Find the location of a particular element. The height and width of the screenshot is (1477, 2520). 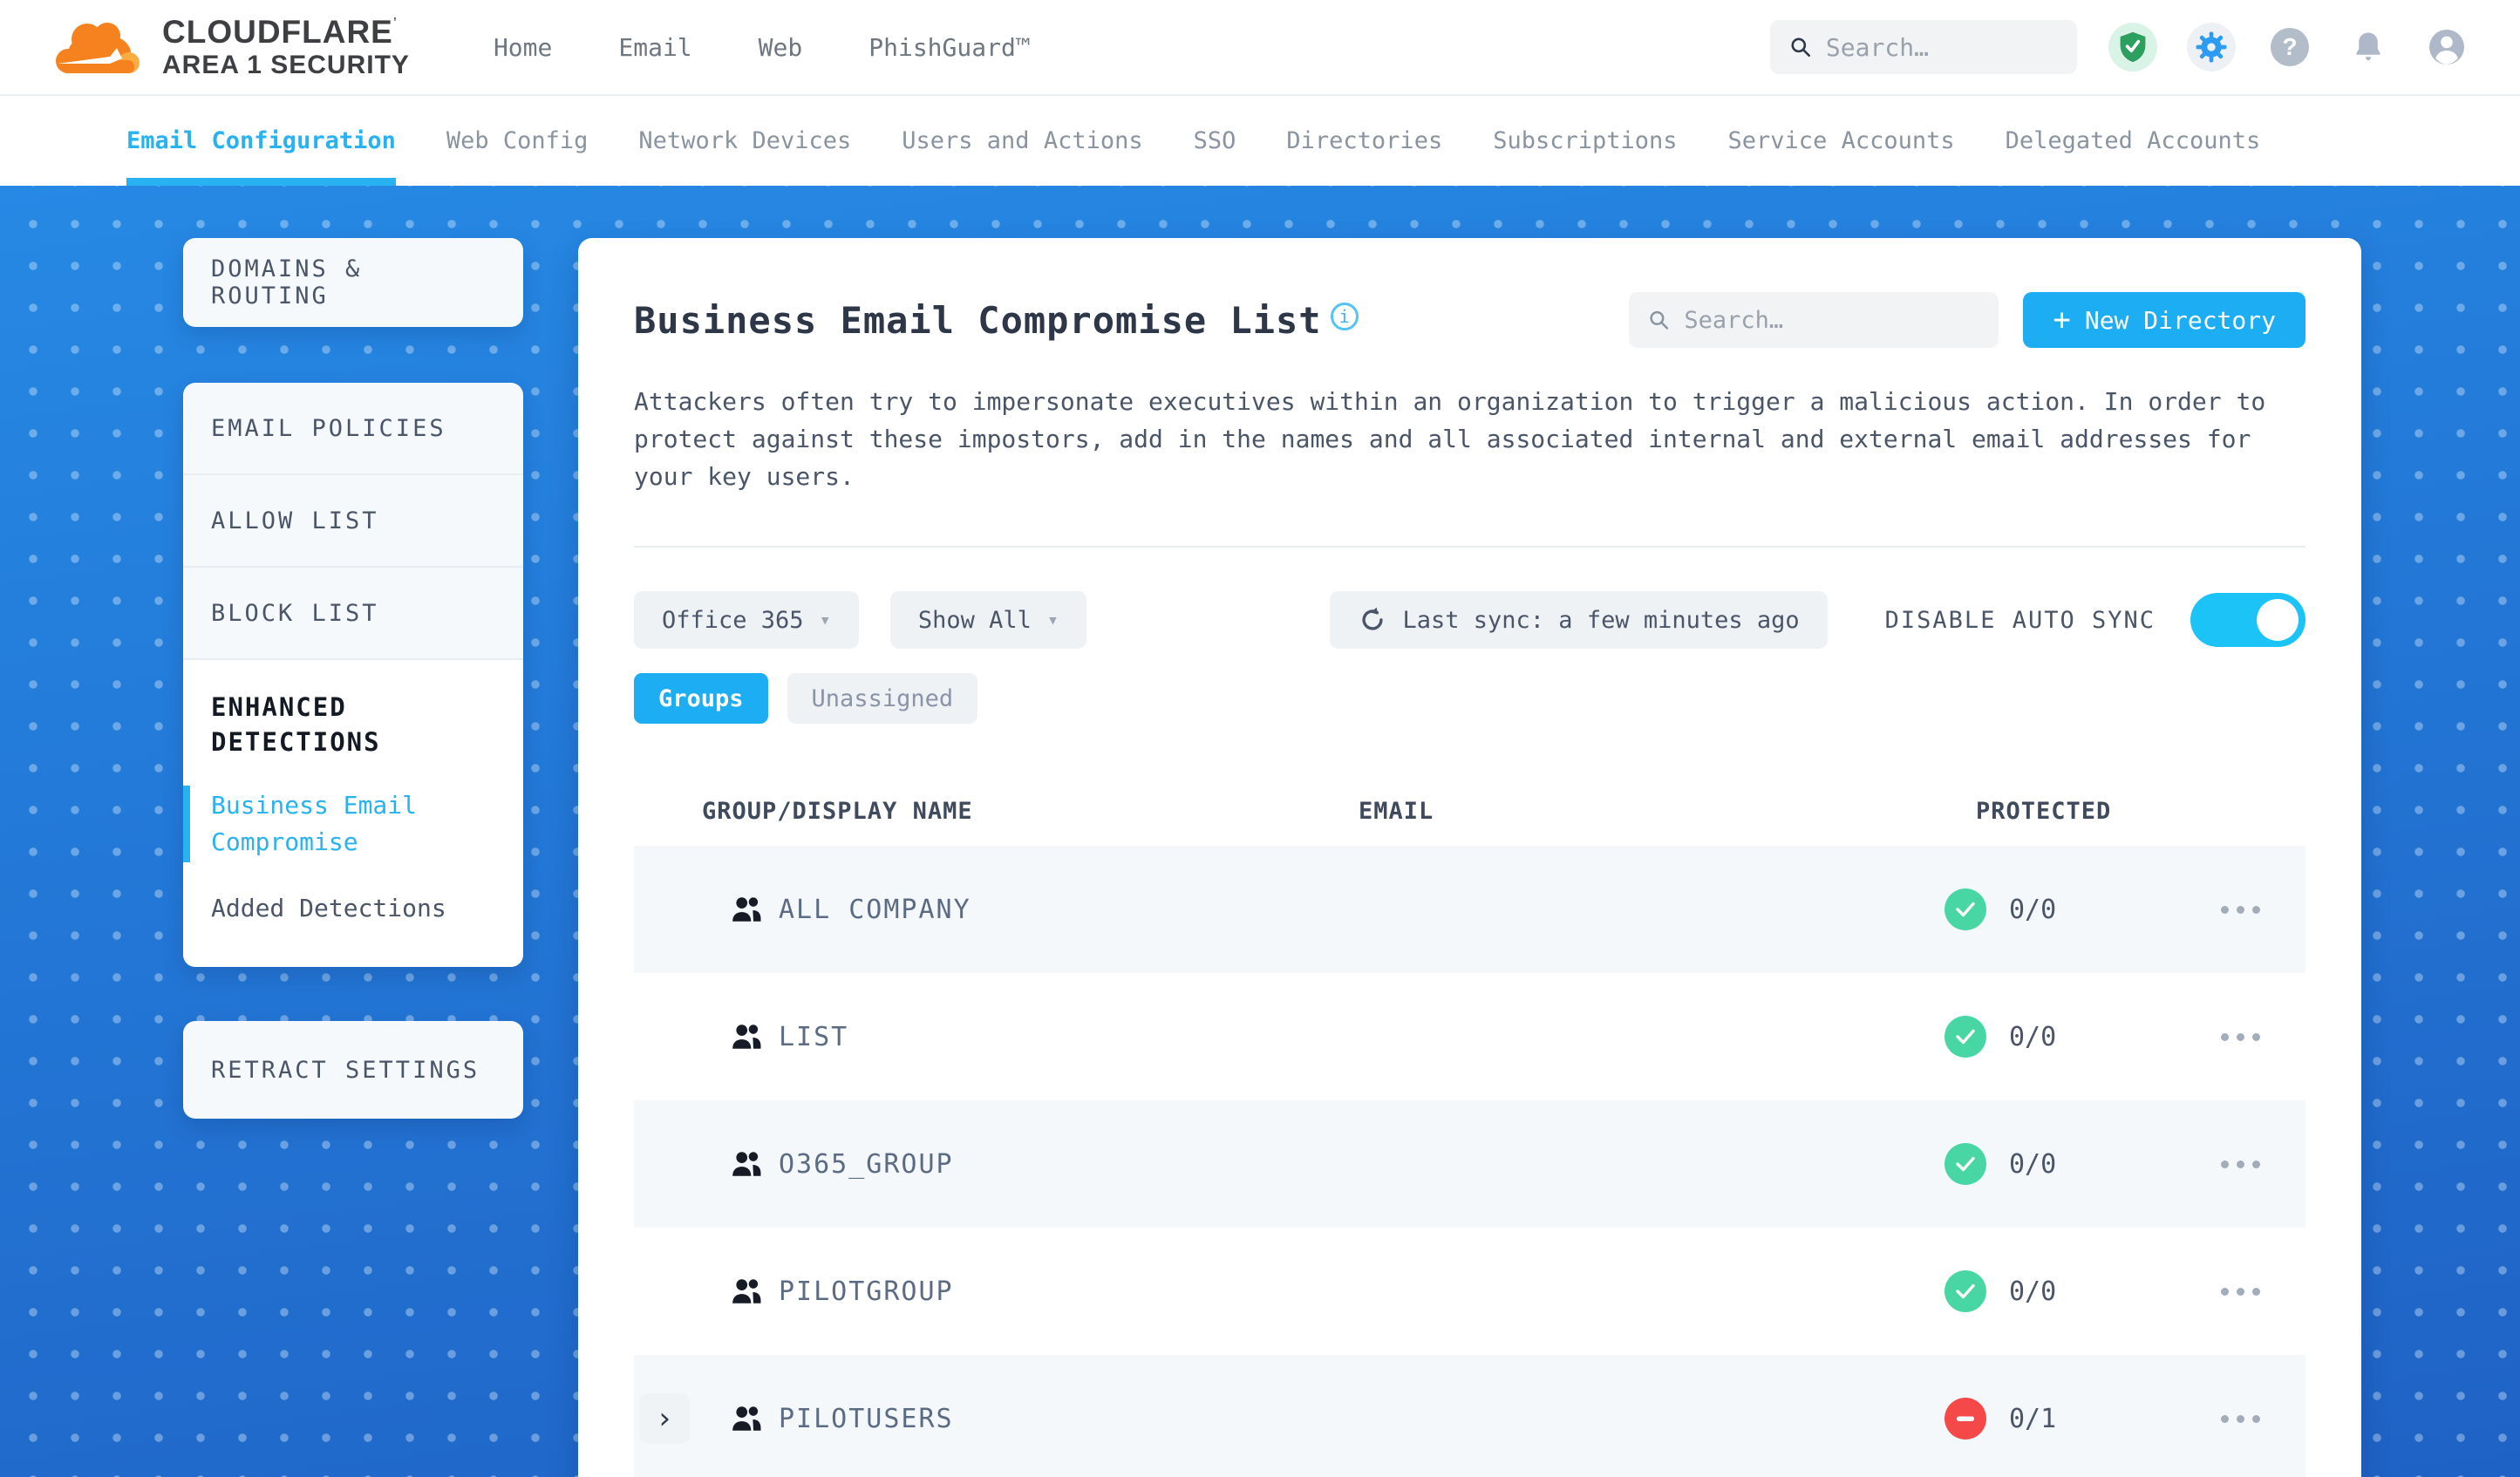

tab-sso: SSO is located at coordinates (1215, 141).